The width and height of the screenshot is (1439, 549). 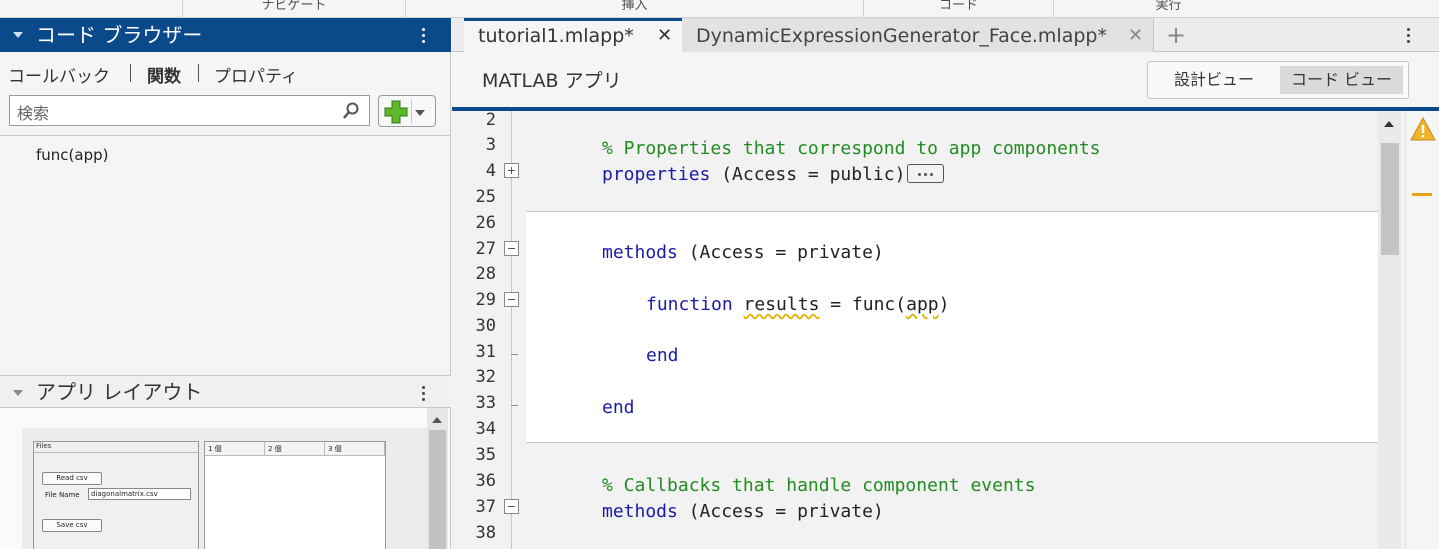 I want to click on code-browser-header: コード ブラウザー, so click(x=225, y=35).